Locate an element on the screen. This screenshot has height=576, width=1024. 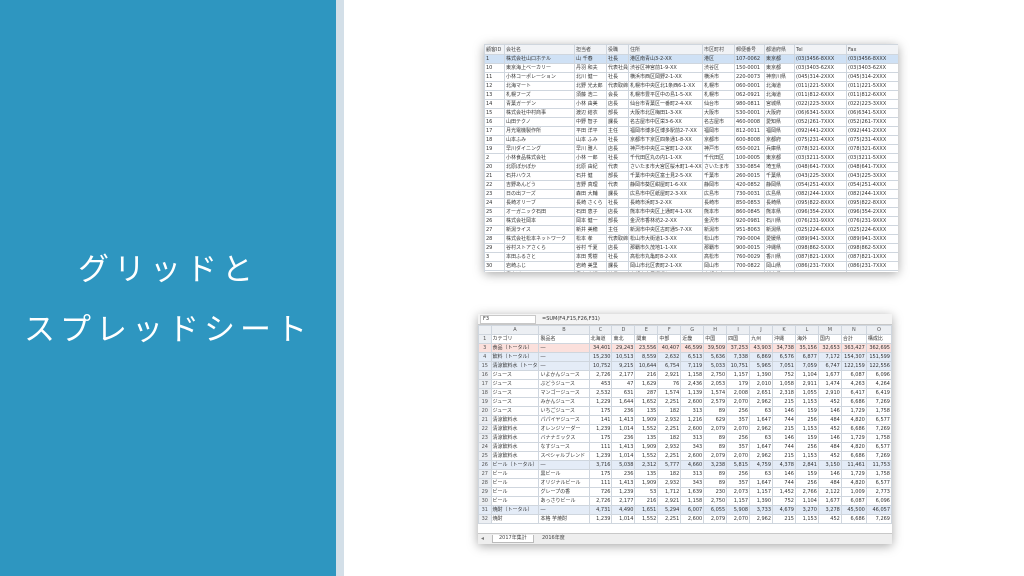
grid-cell: 須藤 浩二 is located at coordinates (590, 95).